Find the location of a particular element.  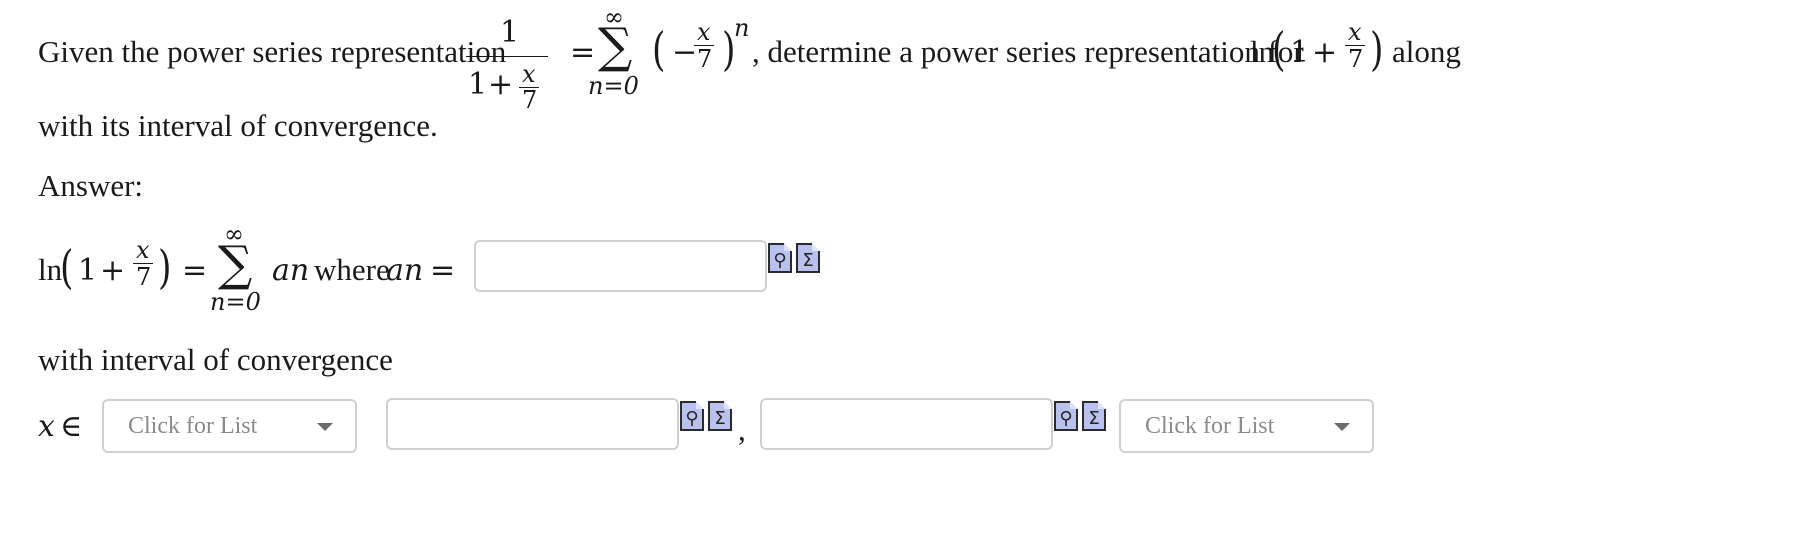

answer-one: 1 is located at coordinates (88, 270).